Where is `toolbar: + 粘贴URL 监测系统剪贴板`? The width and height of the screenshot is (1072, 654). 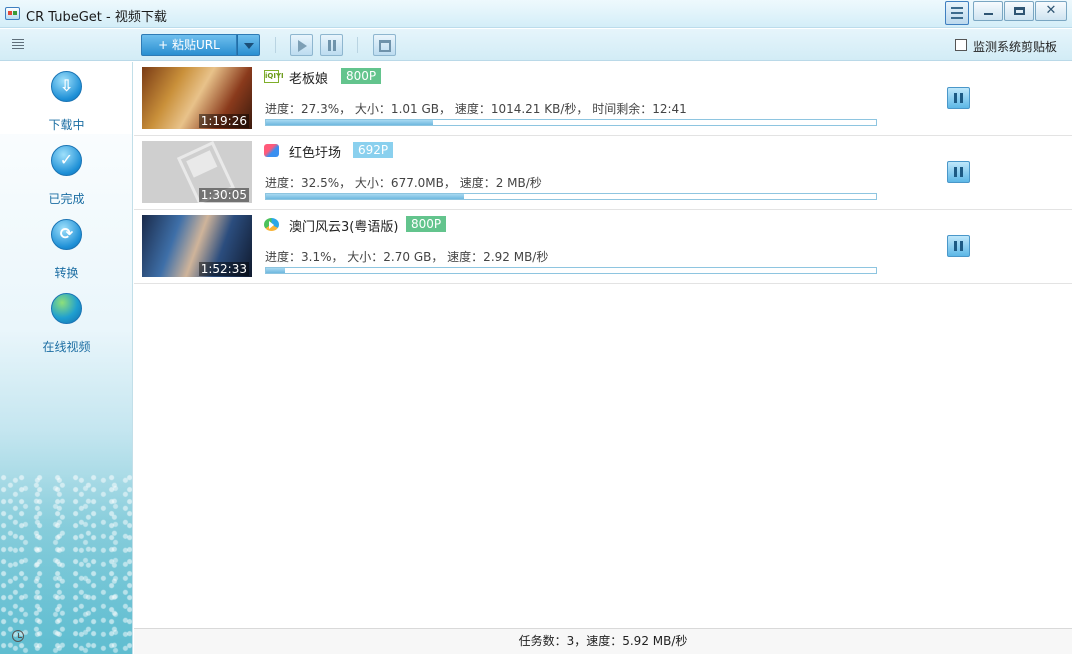 toolbar: + 粘贴URL 监测系统剪贴板 is located at coordinates (536, 45).